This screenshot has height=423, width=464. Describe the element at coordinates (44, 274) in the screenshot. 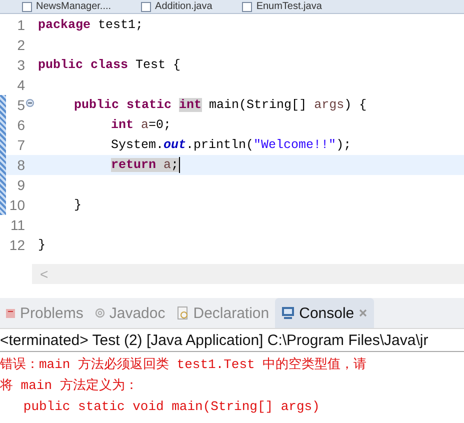

I see `scroll-left-arrow: <` at that location.